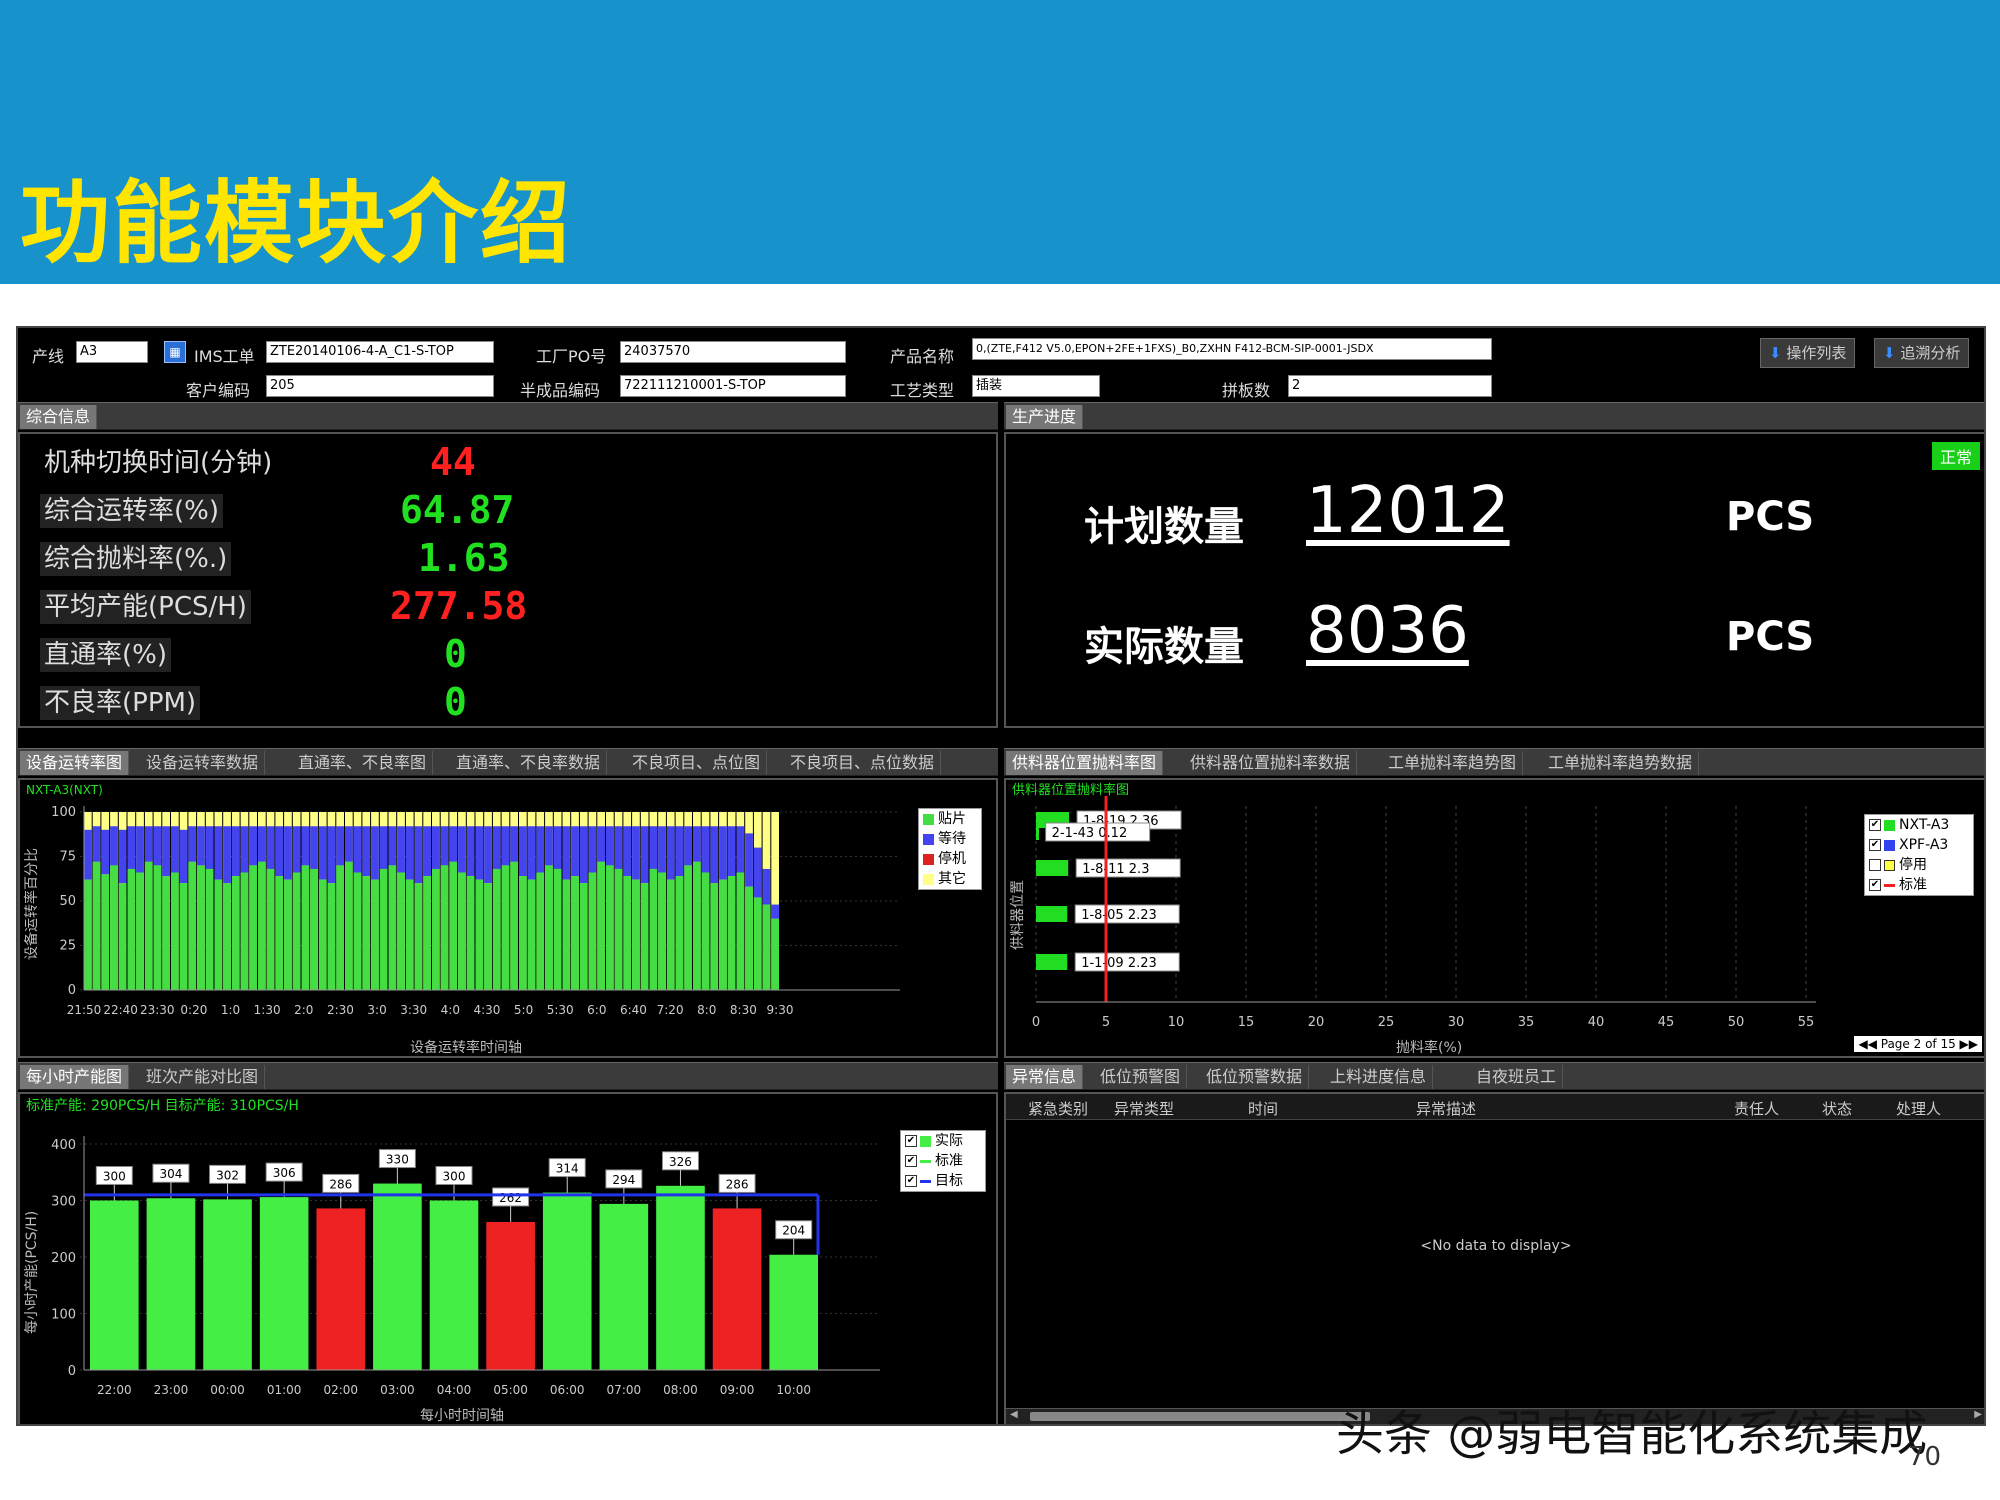  Describe the element at coordinates (1837, 1108) in the screenshot. I see `column-header: 状态` at that location.